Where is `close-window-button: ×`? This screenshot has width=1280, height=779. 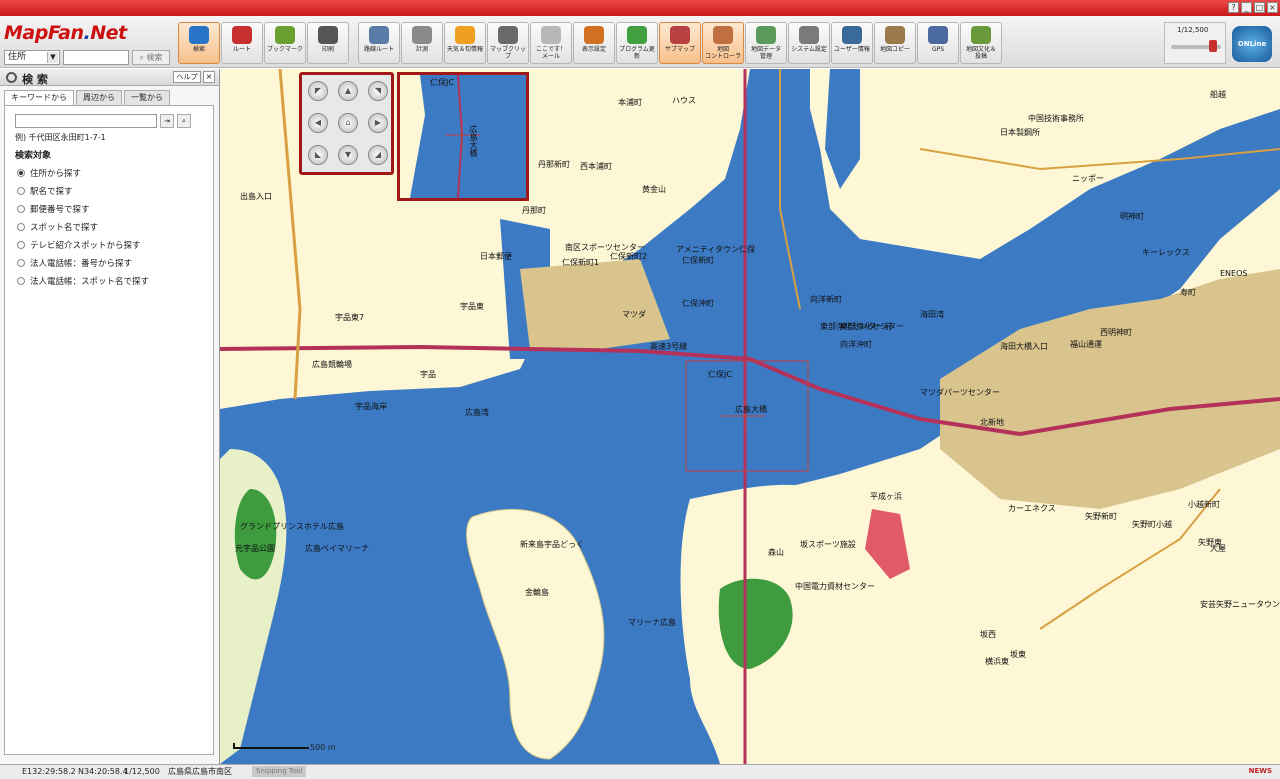
close-window-button: × is located at coordinates (1272, 7).